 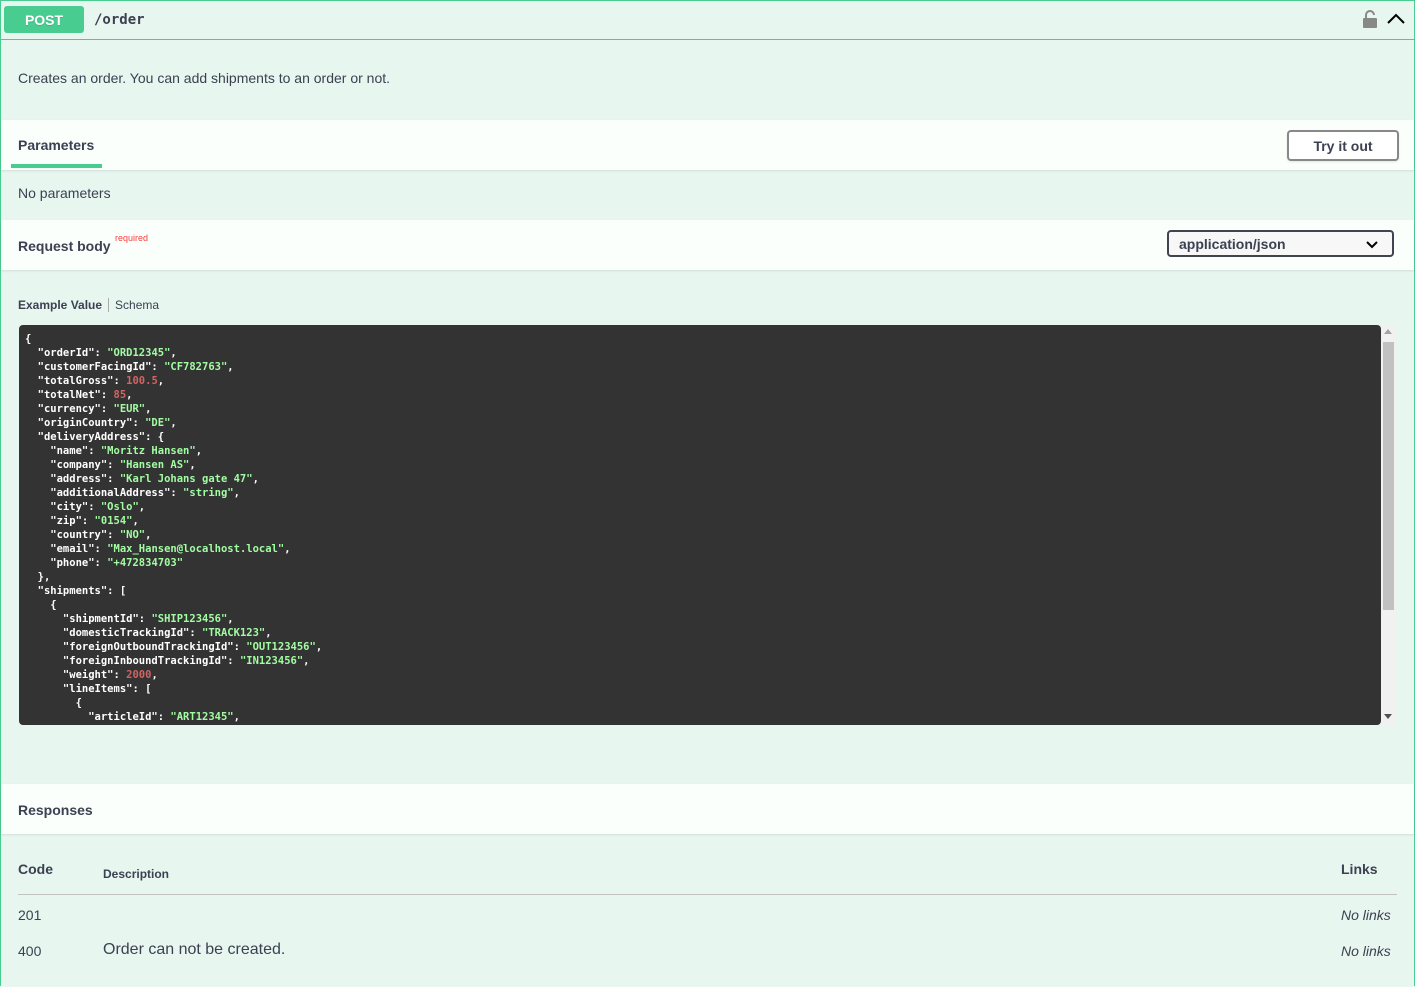 What do you see at coordinates (44, 19) in the screenshot?
I see `method-badge: POST` at bounding box center [44, 19].